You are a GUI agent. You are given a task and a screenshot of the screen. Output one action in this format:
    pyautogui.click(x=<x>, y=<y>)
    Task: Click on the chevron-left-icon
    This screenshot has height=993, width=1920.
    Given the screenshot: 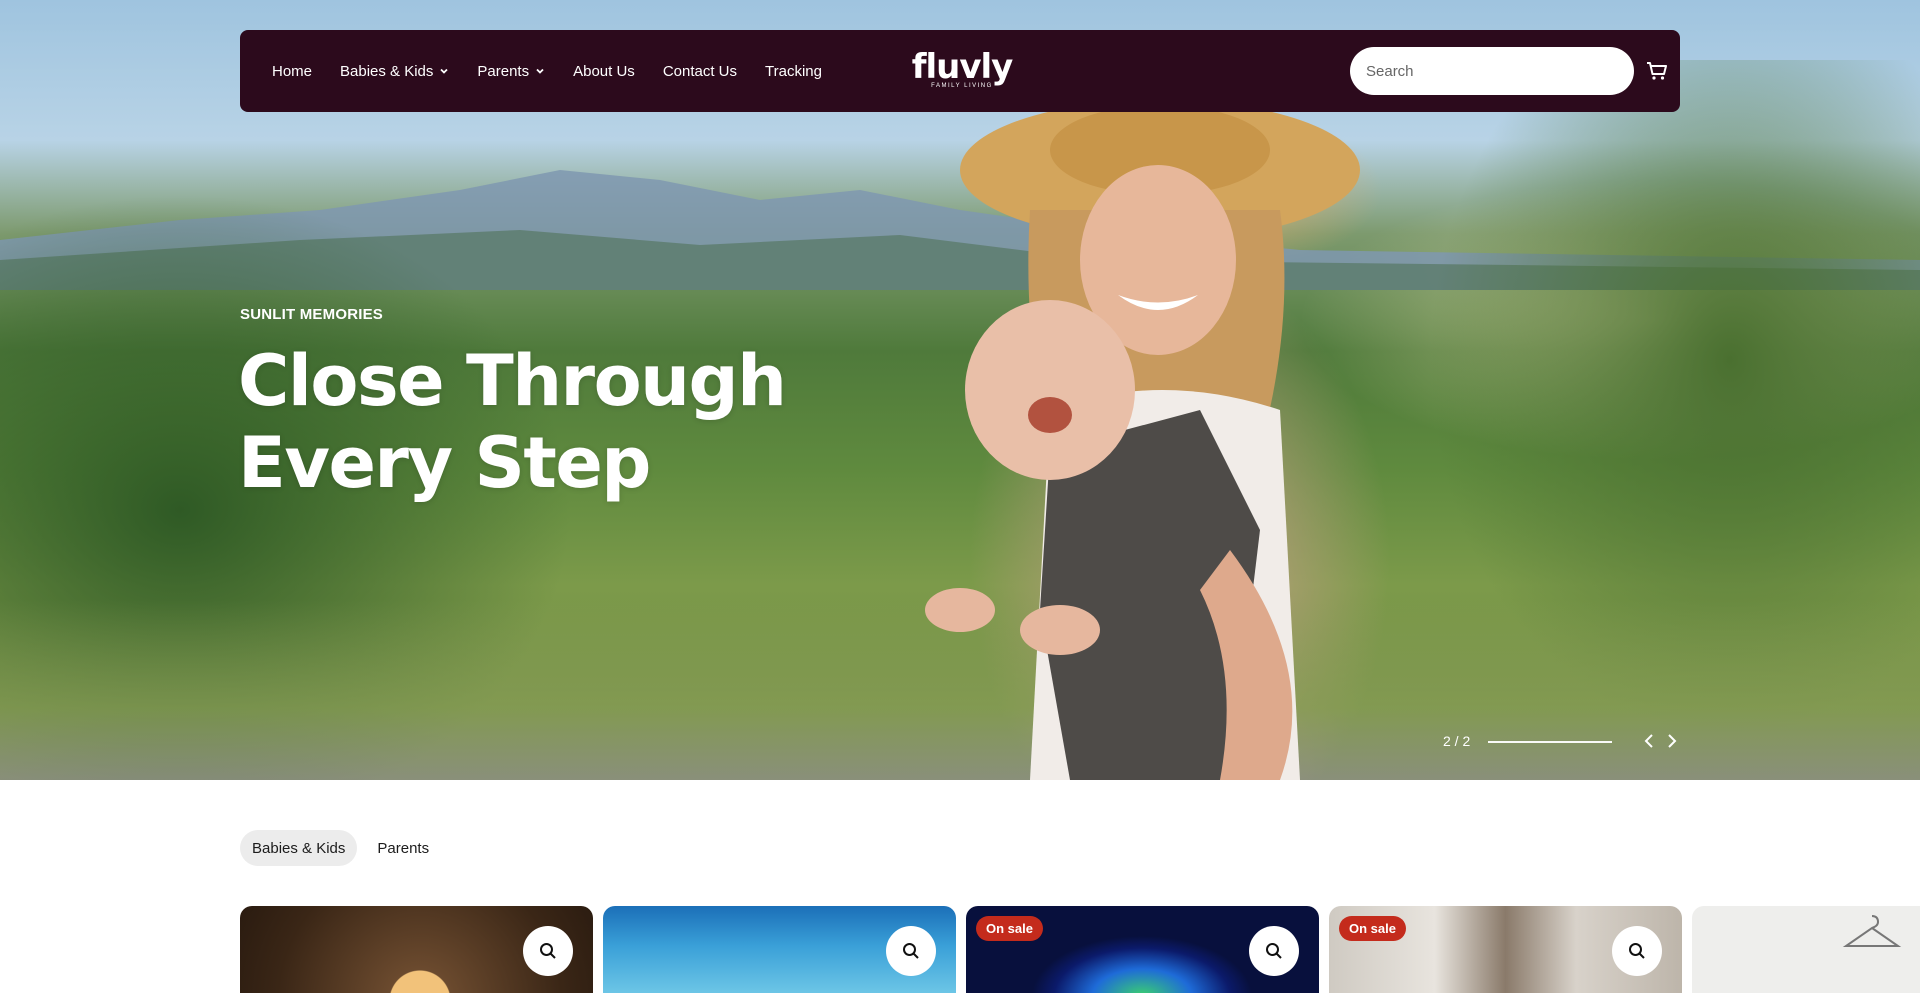 What is the action you would take?
    pyautogui.click(x=1649, y=741)
    